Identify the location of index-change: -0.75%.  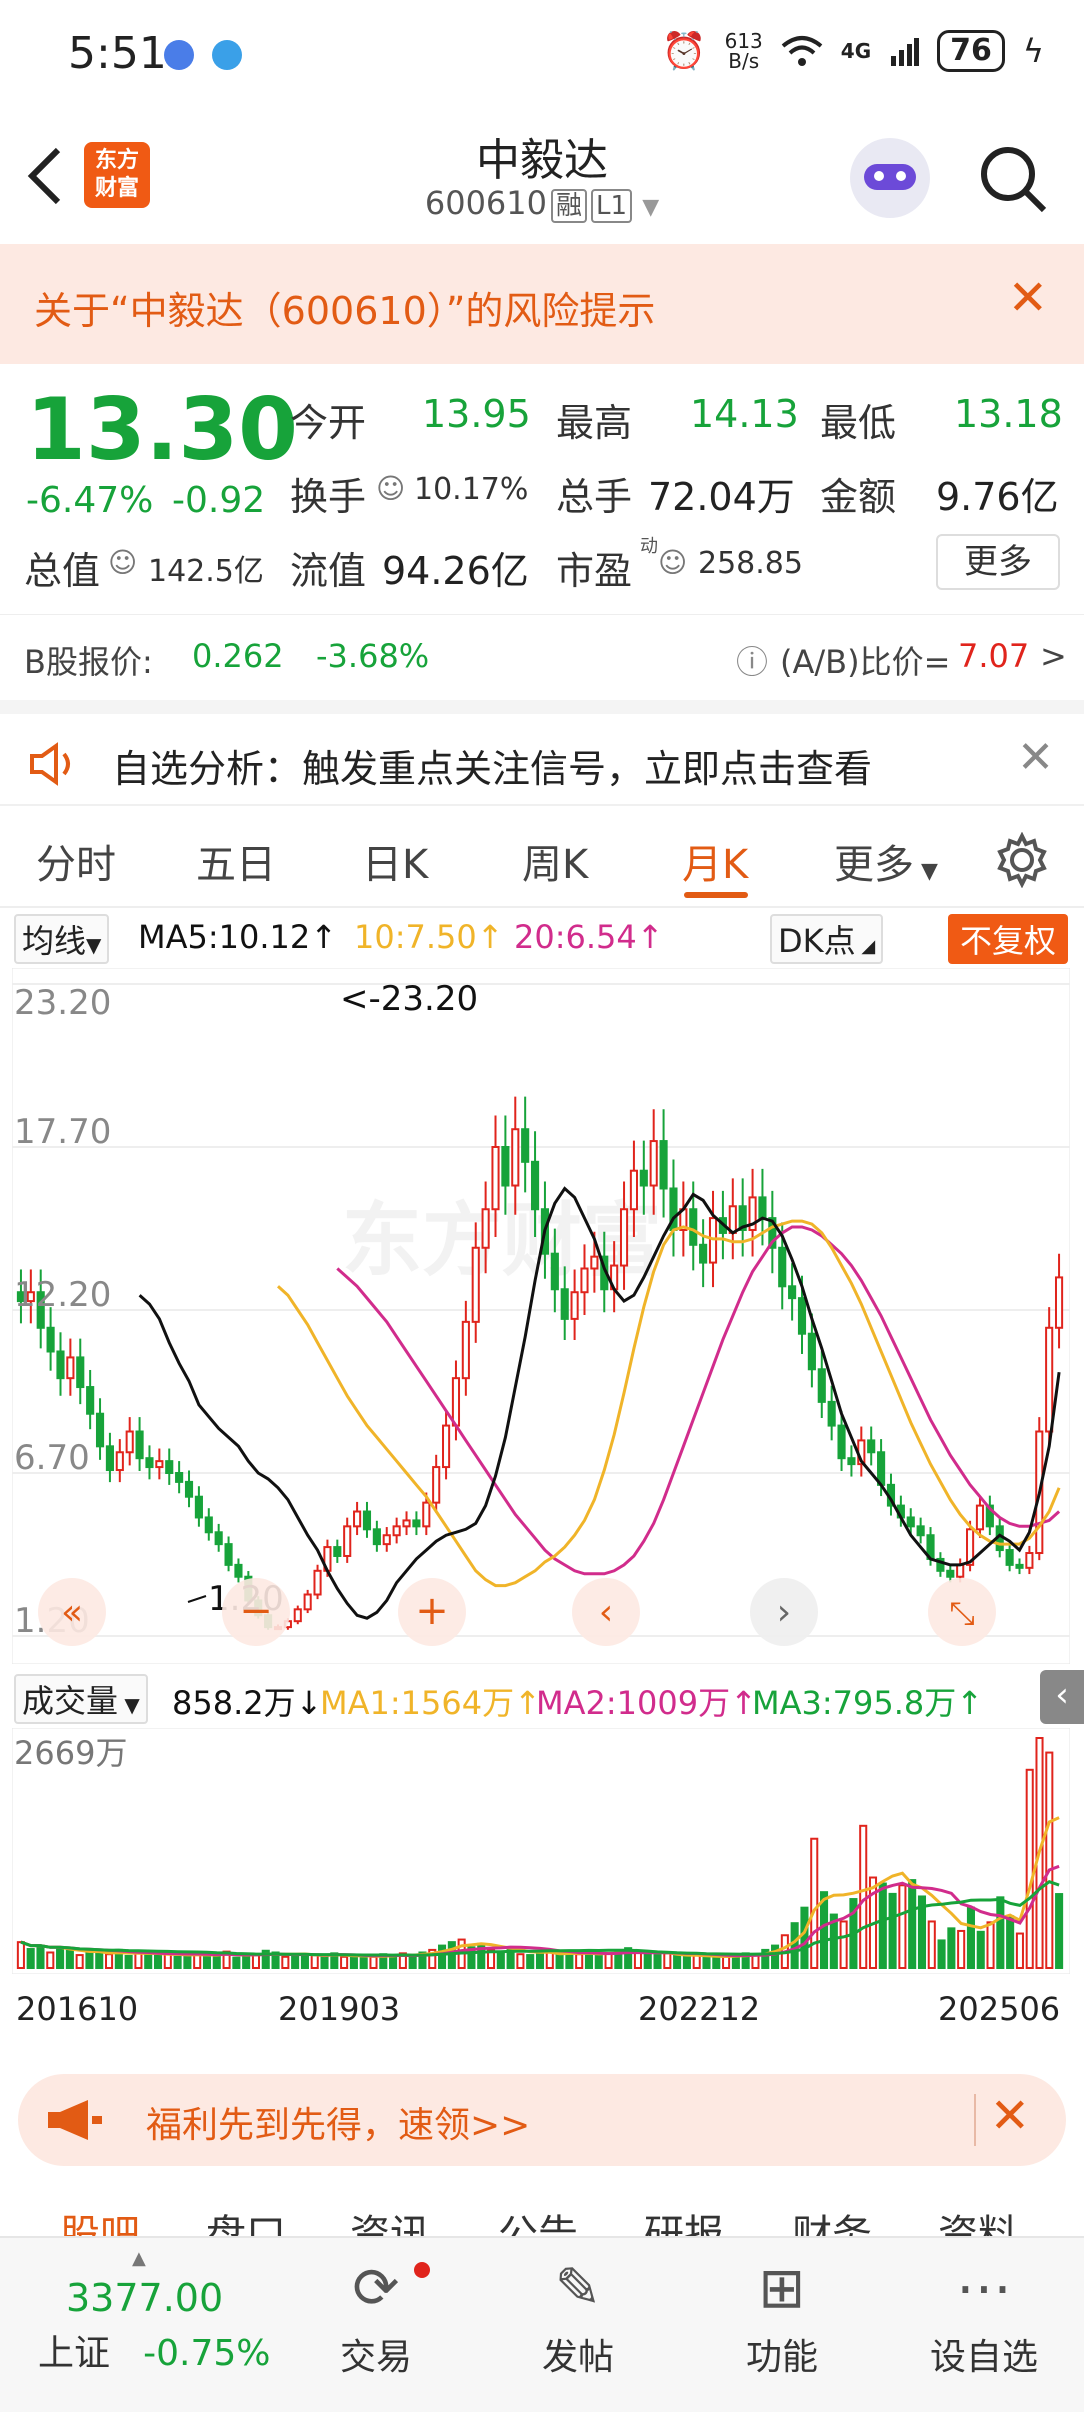
(207, 2353).